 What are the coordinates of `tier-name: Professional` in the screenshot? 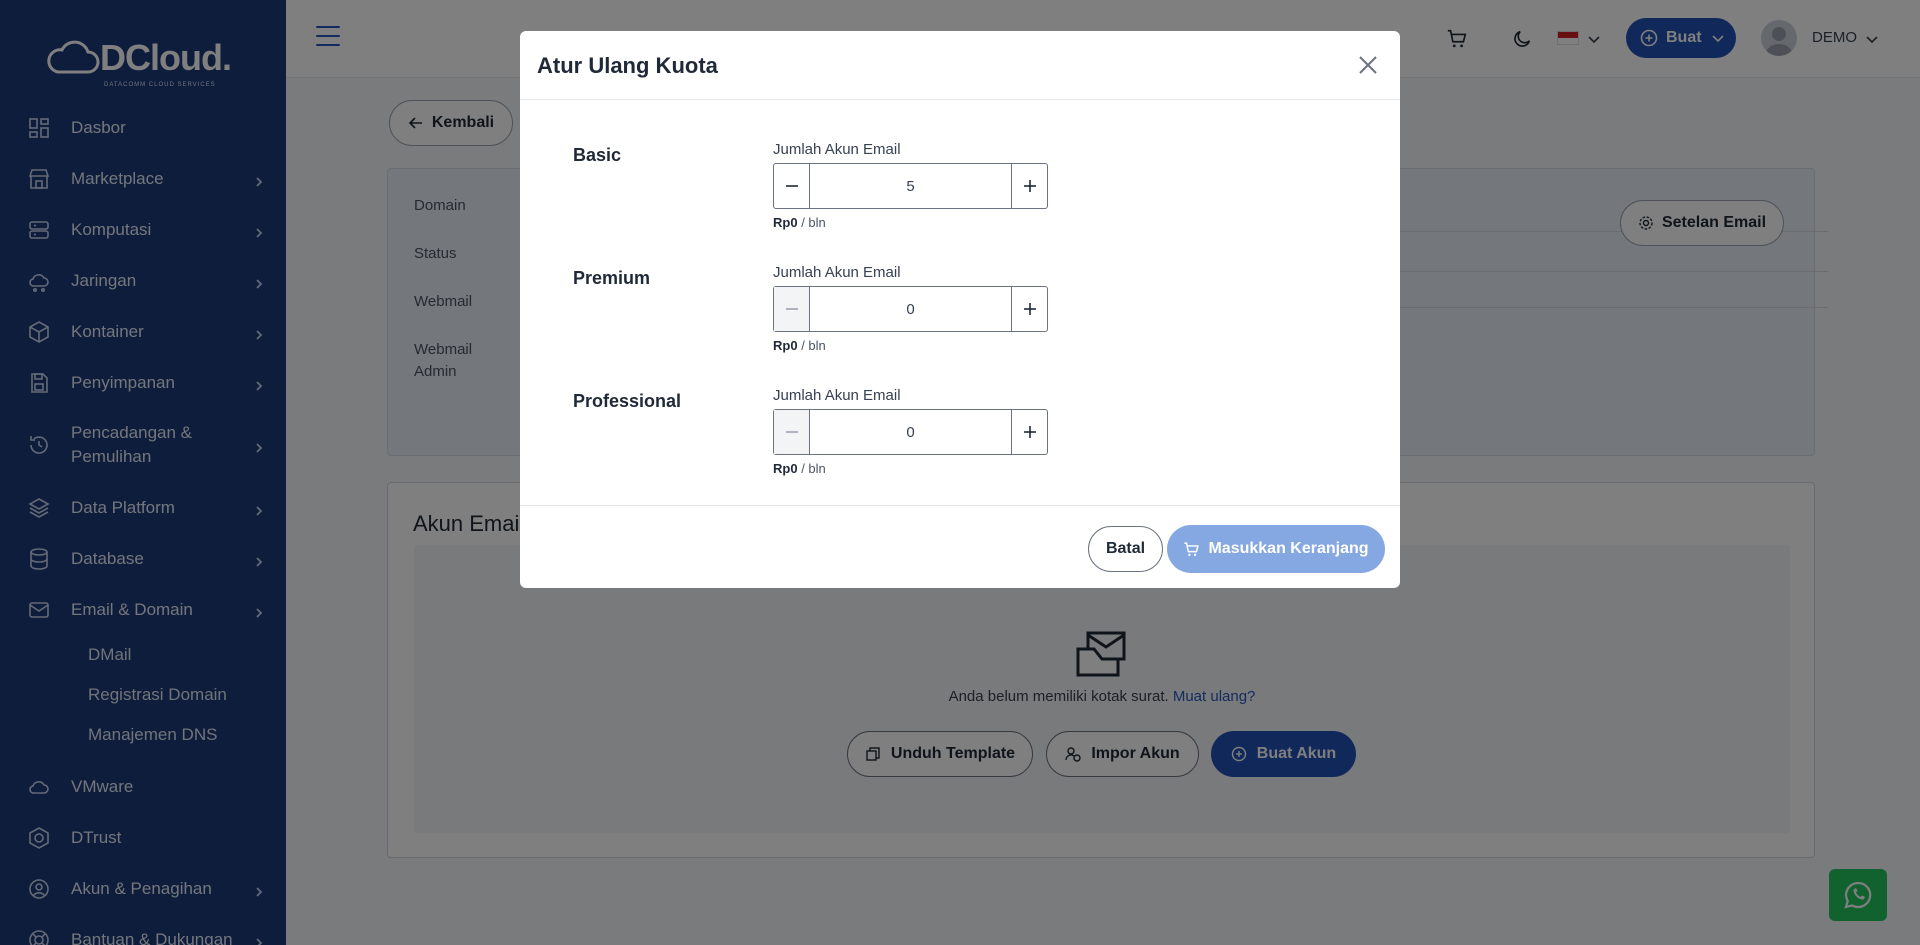 It's located at (627, 401).